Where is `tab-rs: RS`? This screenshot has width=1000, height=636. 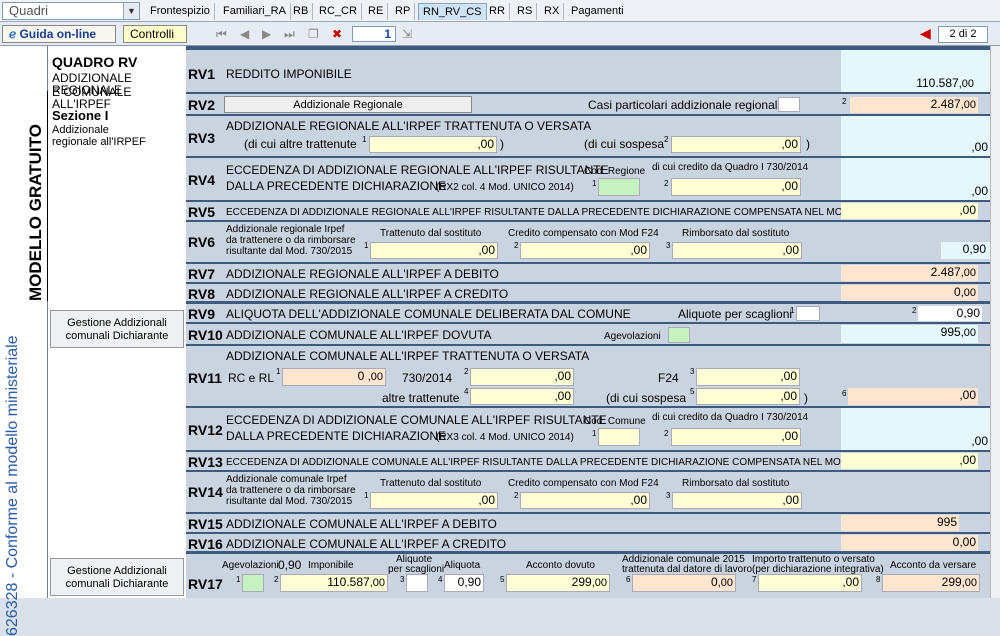 tab-rs: RS is located at coordinates (525, 11).